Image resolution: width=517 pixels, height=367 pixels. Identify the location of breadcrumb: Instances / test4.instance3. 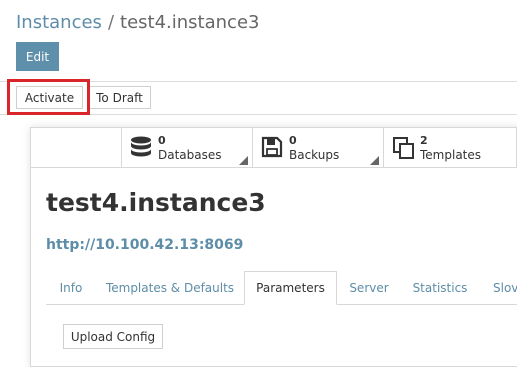
(137, 23).